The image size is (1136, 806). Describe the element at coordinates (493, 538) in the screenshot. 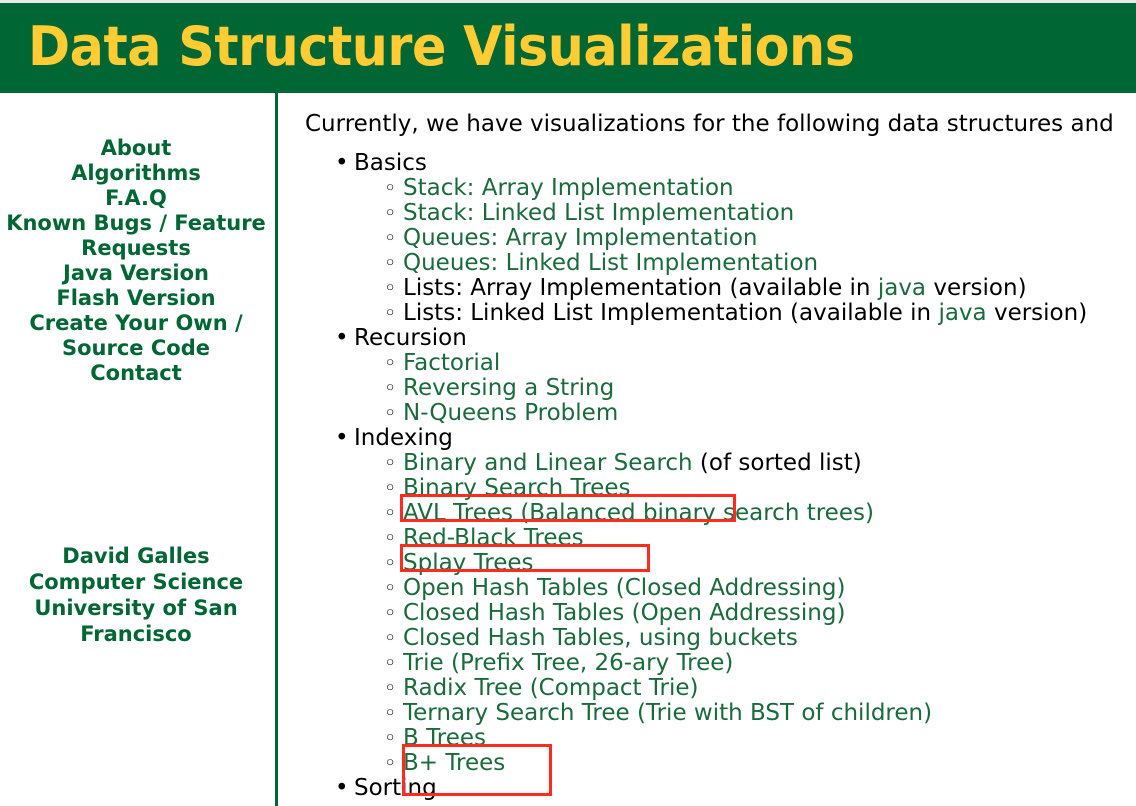

I see `list-item-link: Red-Black Trees` at that location.